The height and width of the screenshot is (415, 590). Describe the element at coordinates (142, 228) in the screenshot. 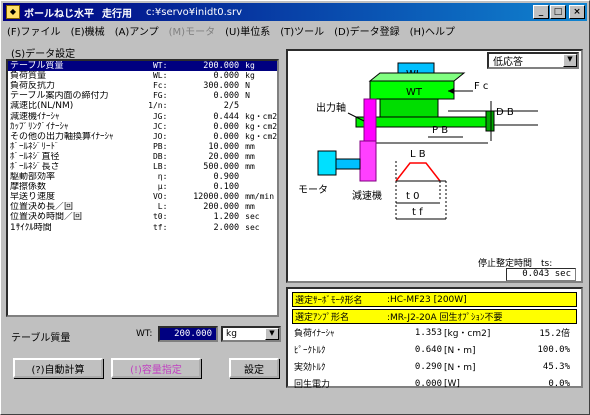

I see `param-row: 1ｻｲｸﾙ時間 tf: 2.000 sec` at that location.